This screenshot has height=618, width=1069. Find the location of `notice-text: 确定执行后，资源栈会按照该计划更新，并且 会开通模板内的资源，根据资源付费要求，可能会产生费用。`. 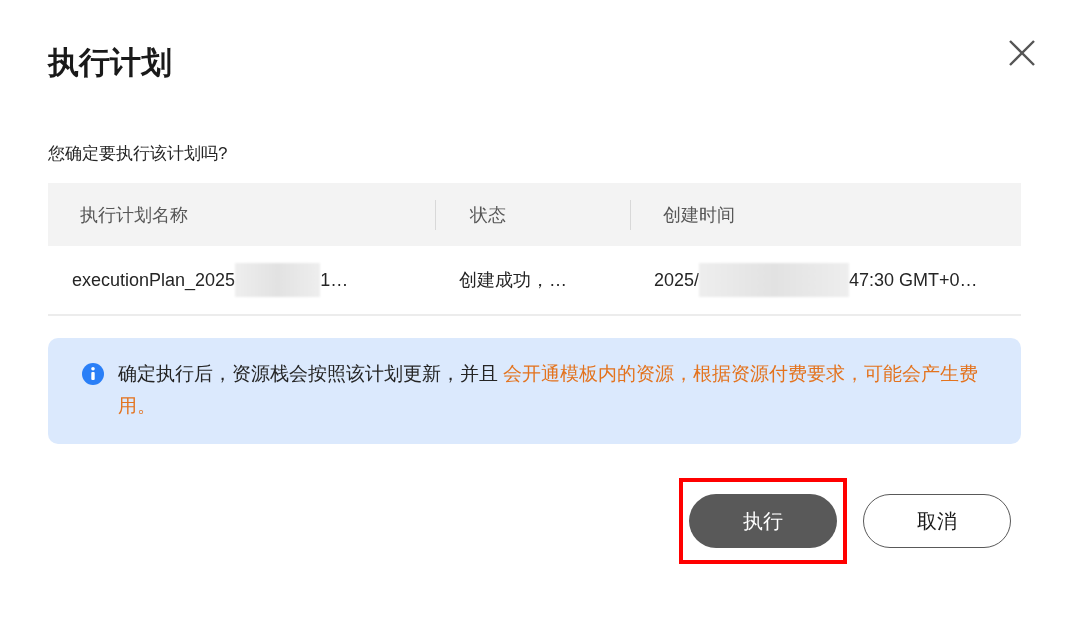

notice-text: 确定执行后，资源栈会按照该计划更新，并且 会开通模板内的资源，根据资源付费要求，可能会产生费用。 is located at coordinates (549, 390).